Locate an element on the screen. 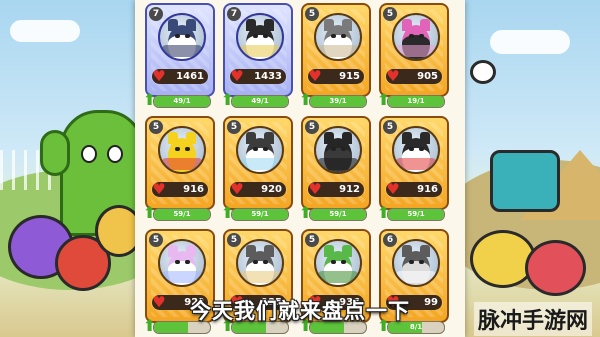  card-frame: 5 ♥ 912 is located at coordinates (336, 163).